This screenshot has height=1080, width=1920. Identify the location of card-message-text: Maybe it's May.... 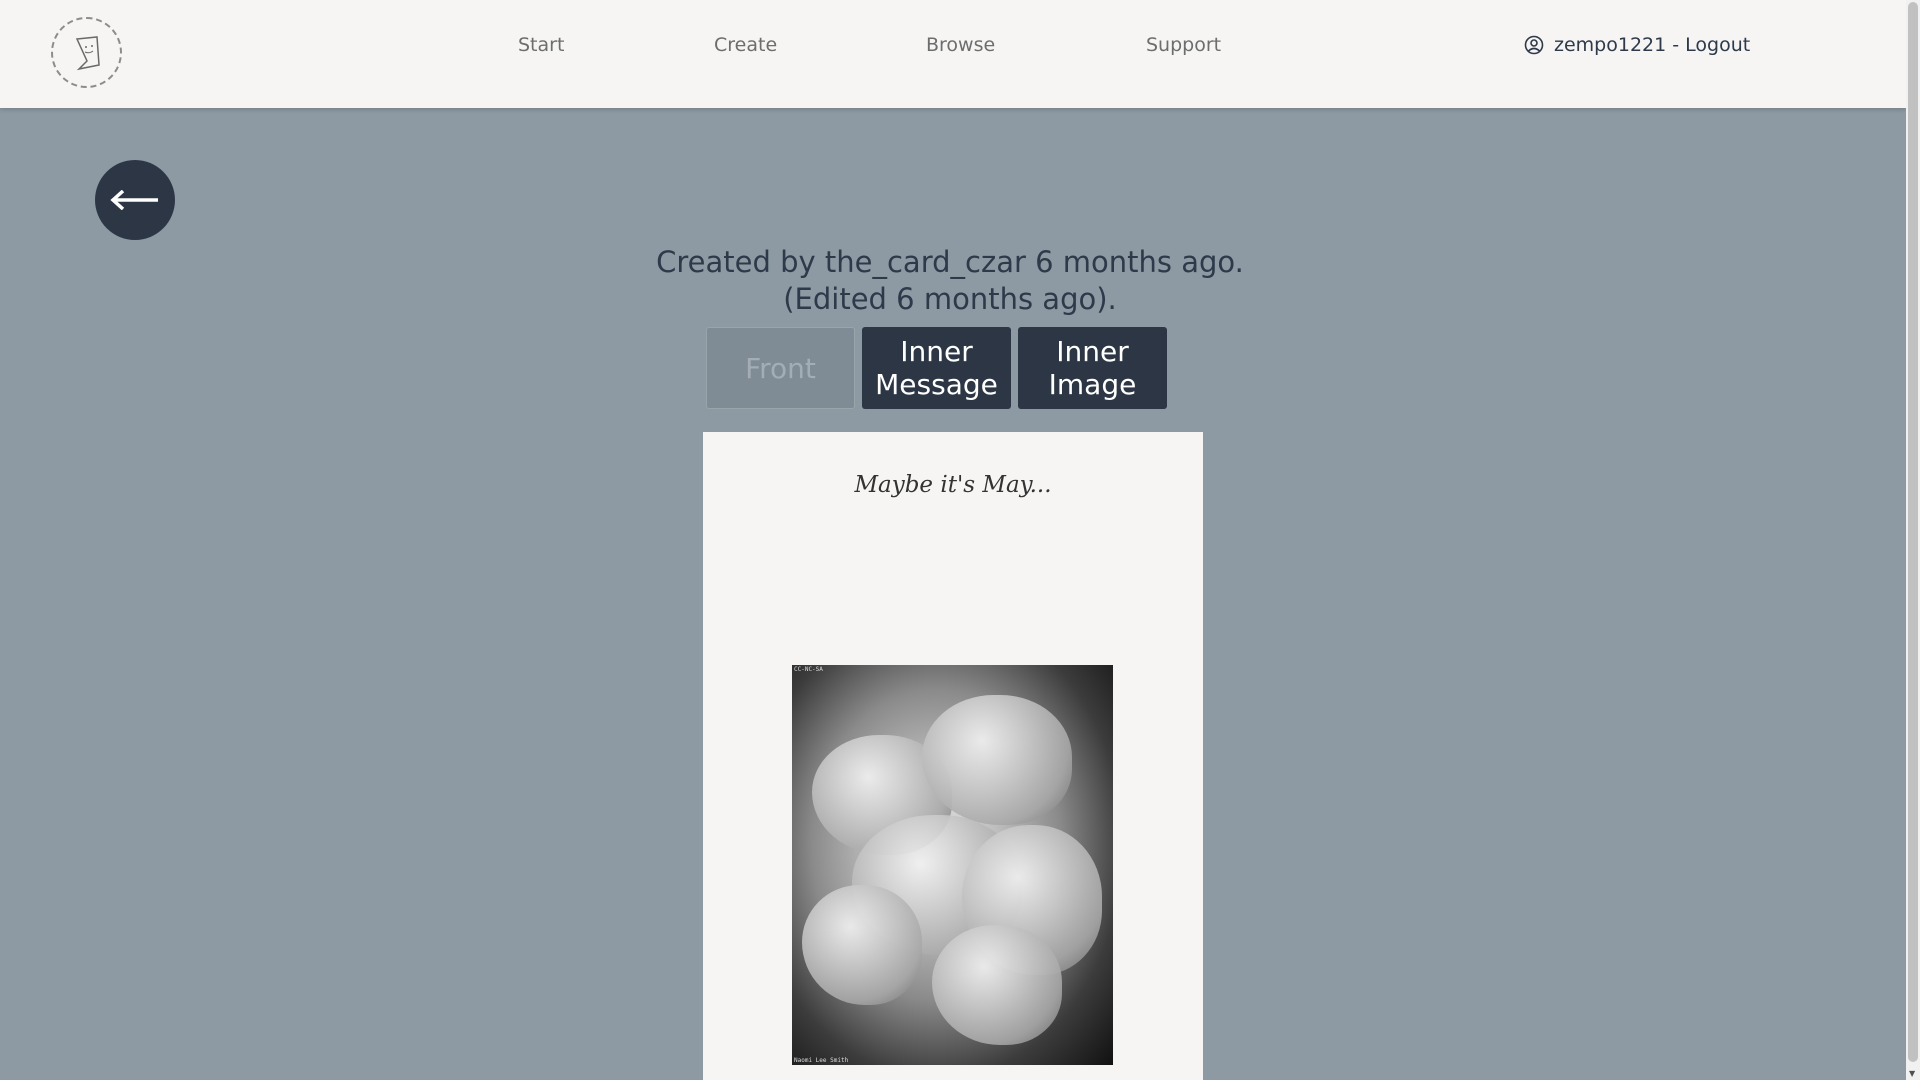
(953, 485).